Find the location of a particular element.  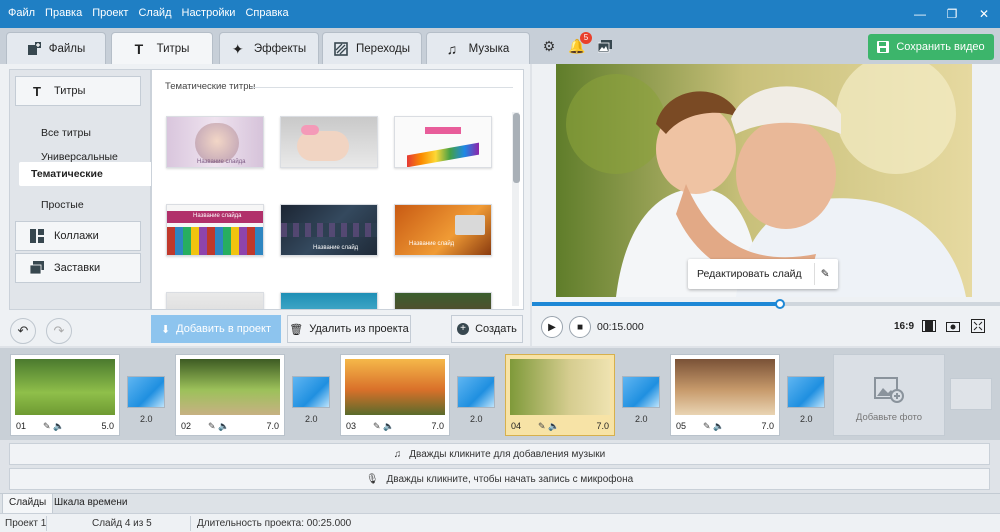

slide-card: 01 ✎ 🔈 5.0 is located at coordinates (65, 395).